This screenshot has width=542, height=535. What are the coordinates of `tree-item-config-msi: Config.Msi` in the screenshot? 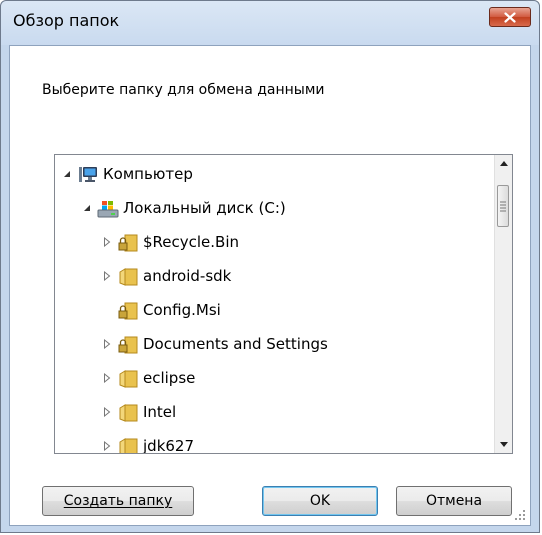 It's located at (169, 310).